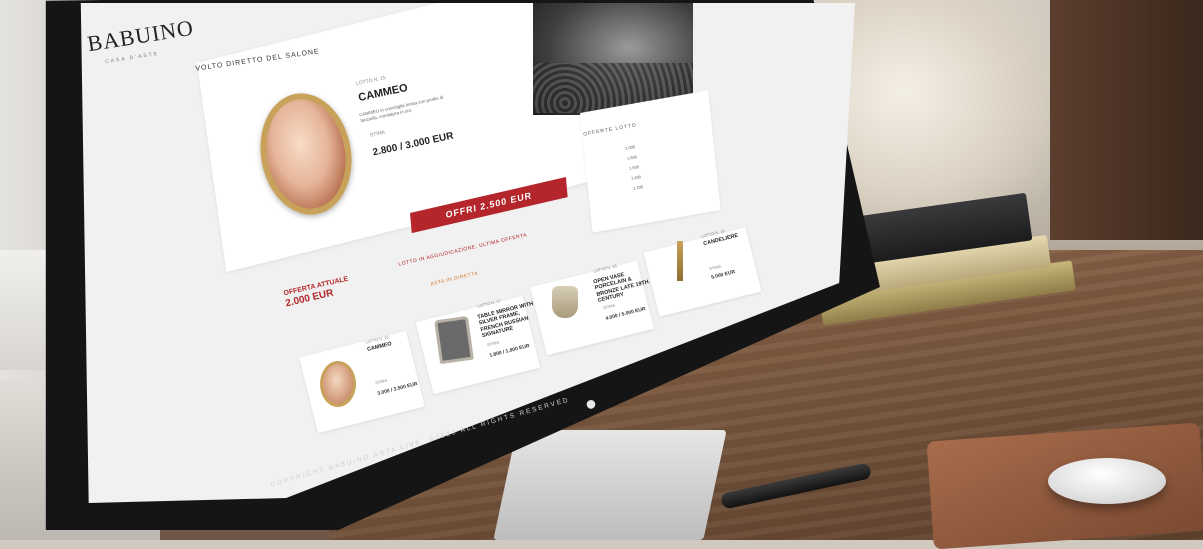  Describe the element at coordinates (362, 382) in the screenshot. I see `upcoming-lot-card` at that location.